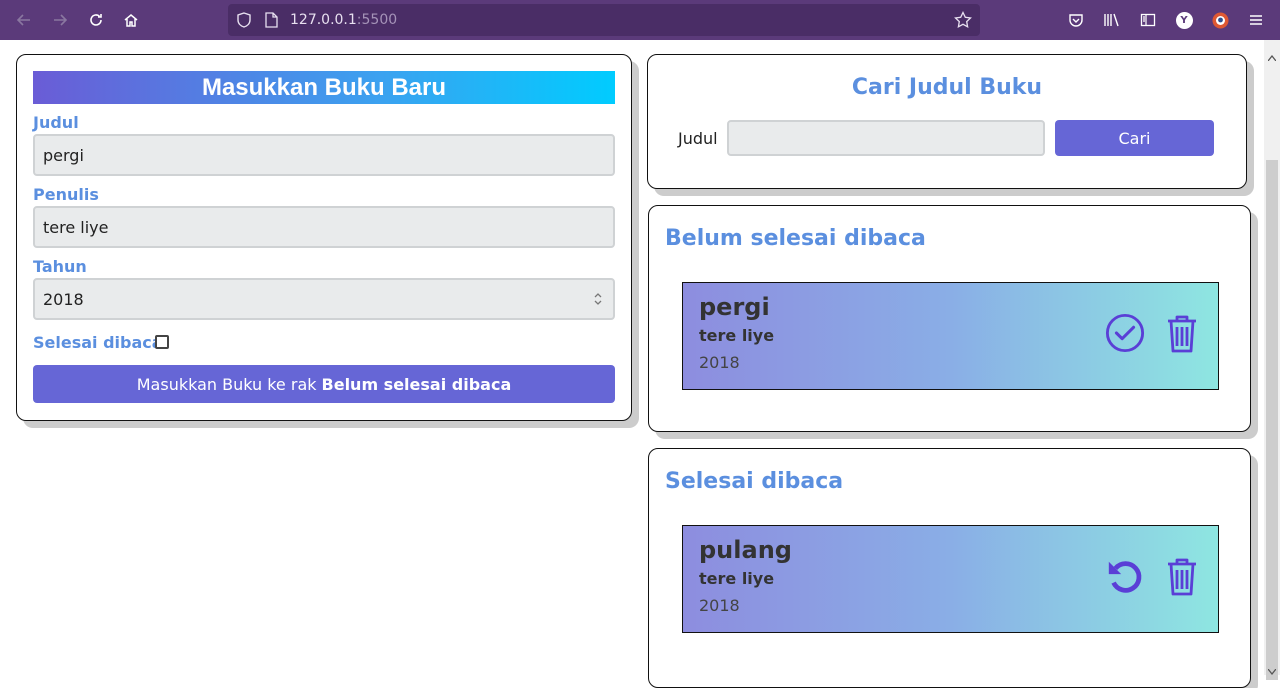 The image size is (1280, 688). I want to click on menu-icon, so click(1256, 20).